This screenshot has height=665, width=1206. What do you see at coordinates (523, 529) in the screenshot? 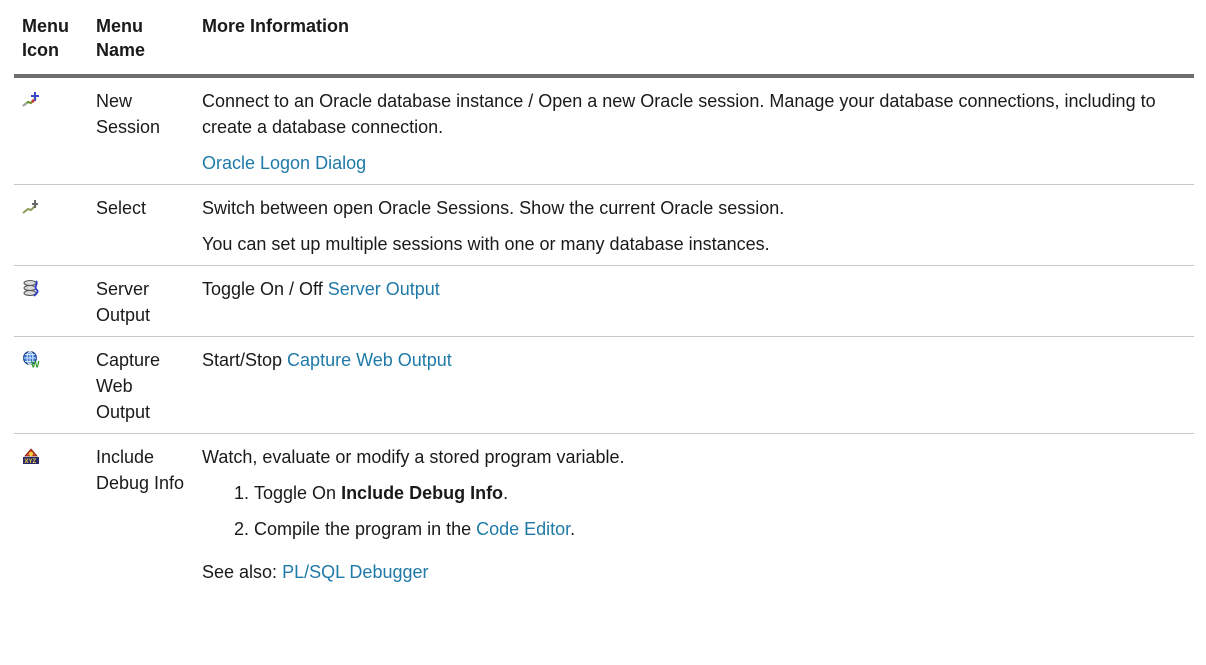
I see `code-editor-link: Code Editor` at bounding box center [523, 529].